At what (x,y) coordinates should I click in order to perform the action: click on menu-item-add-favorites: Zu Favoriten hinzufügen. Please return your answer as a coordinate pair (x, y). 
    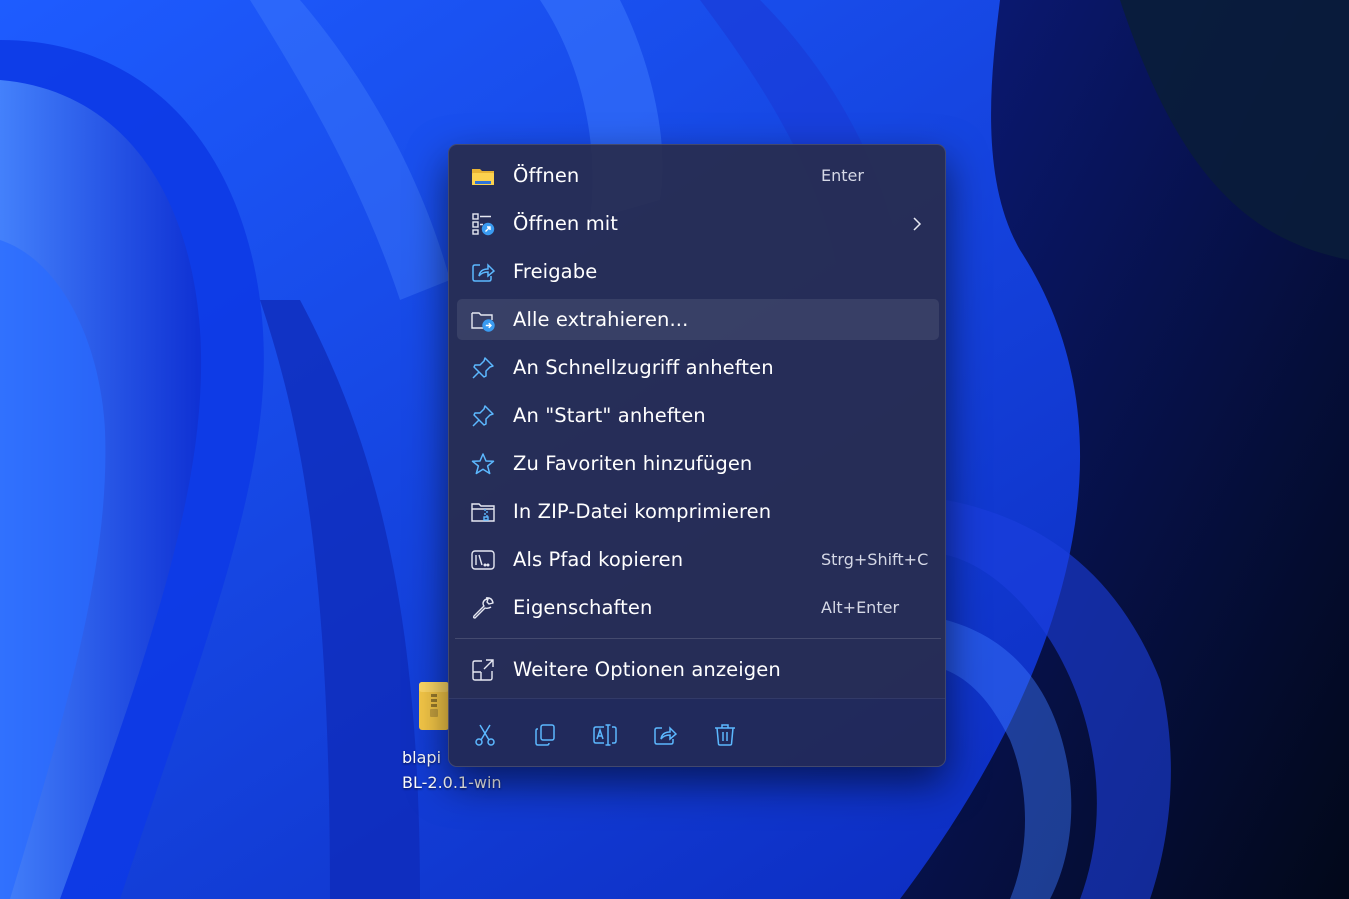
    Looking at the image, I should click on (698, 463).